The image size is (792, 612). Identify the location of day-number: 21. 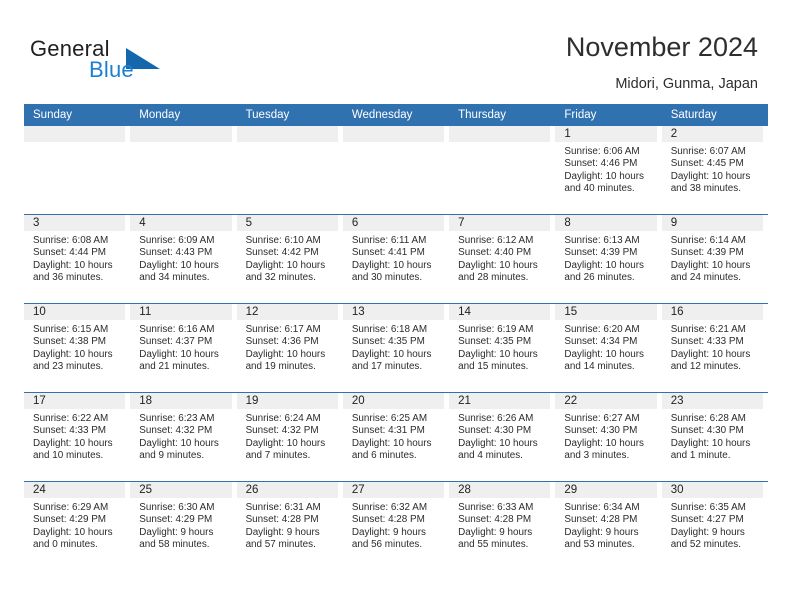
(500, 401).